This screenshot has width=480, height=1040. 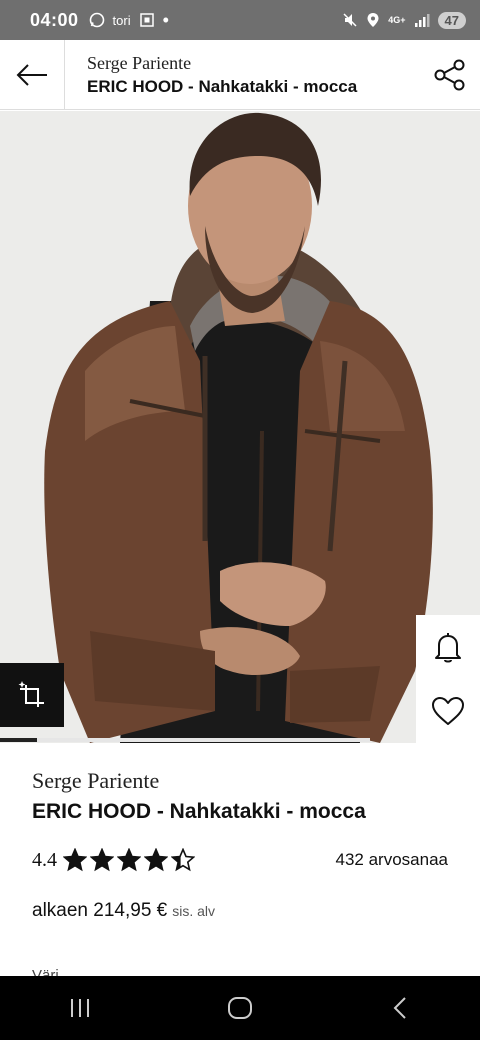 I want to click on back-nav-button, so click(x=400, y=1008).